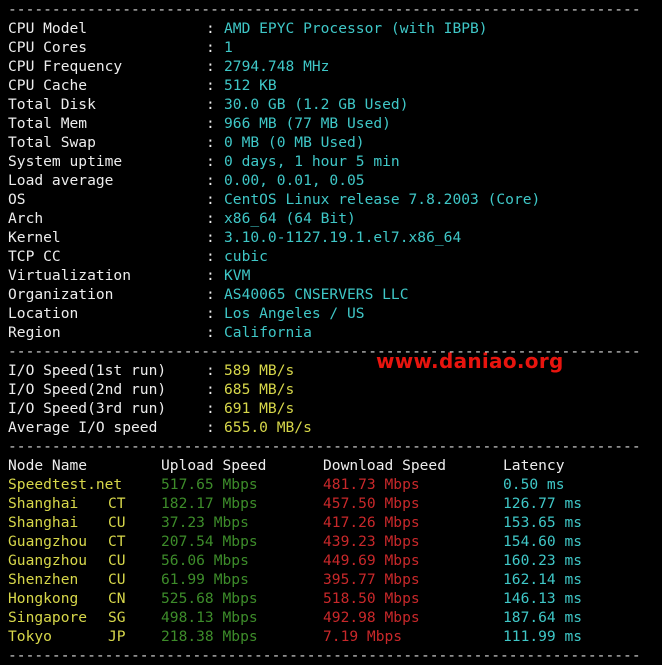 This screenshot has width=662, height=665. What do you see at coordinates (205, 560) in the screenshot?
I see `upload-speed: 56.06 Mbps` at bounding box center [205, 560].